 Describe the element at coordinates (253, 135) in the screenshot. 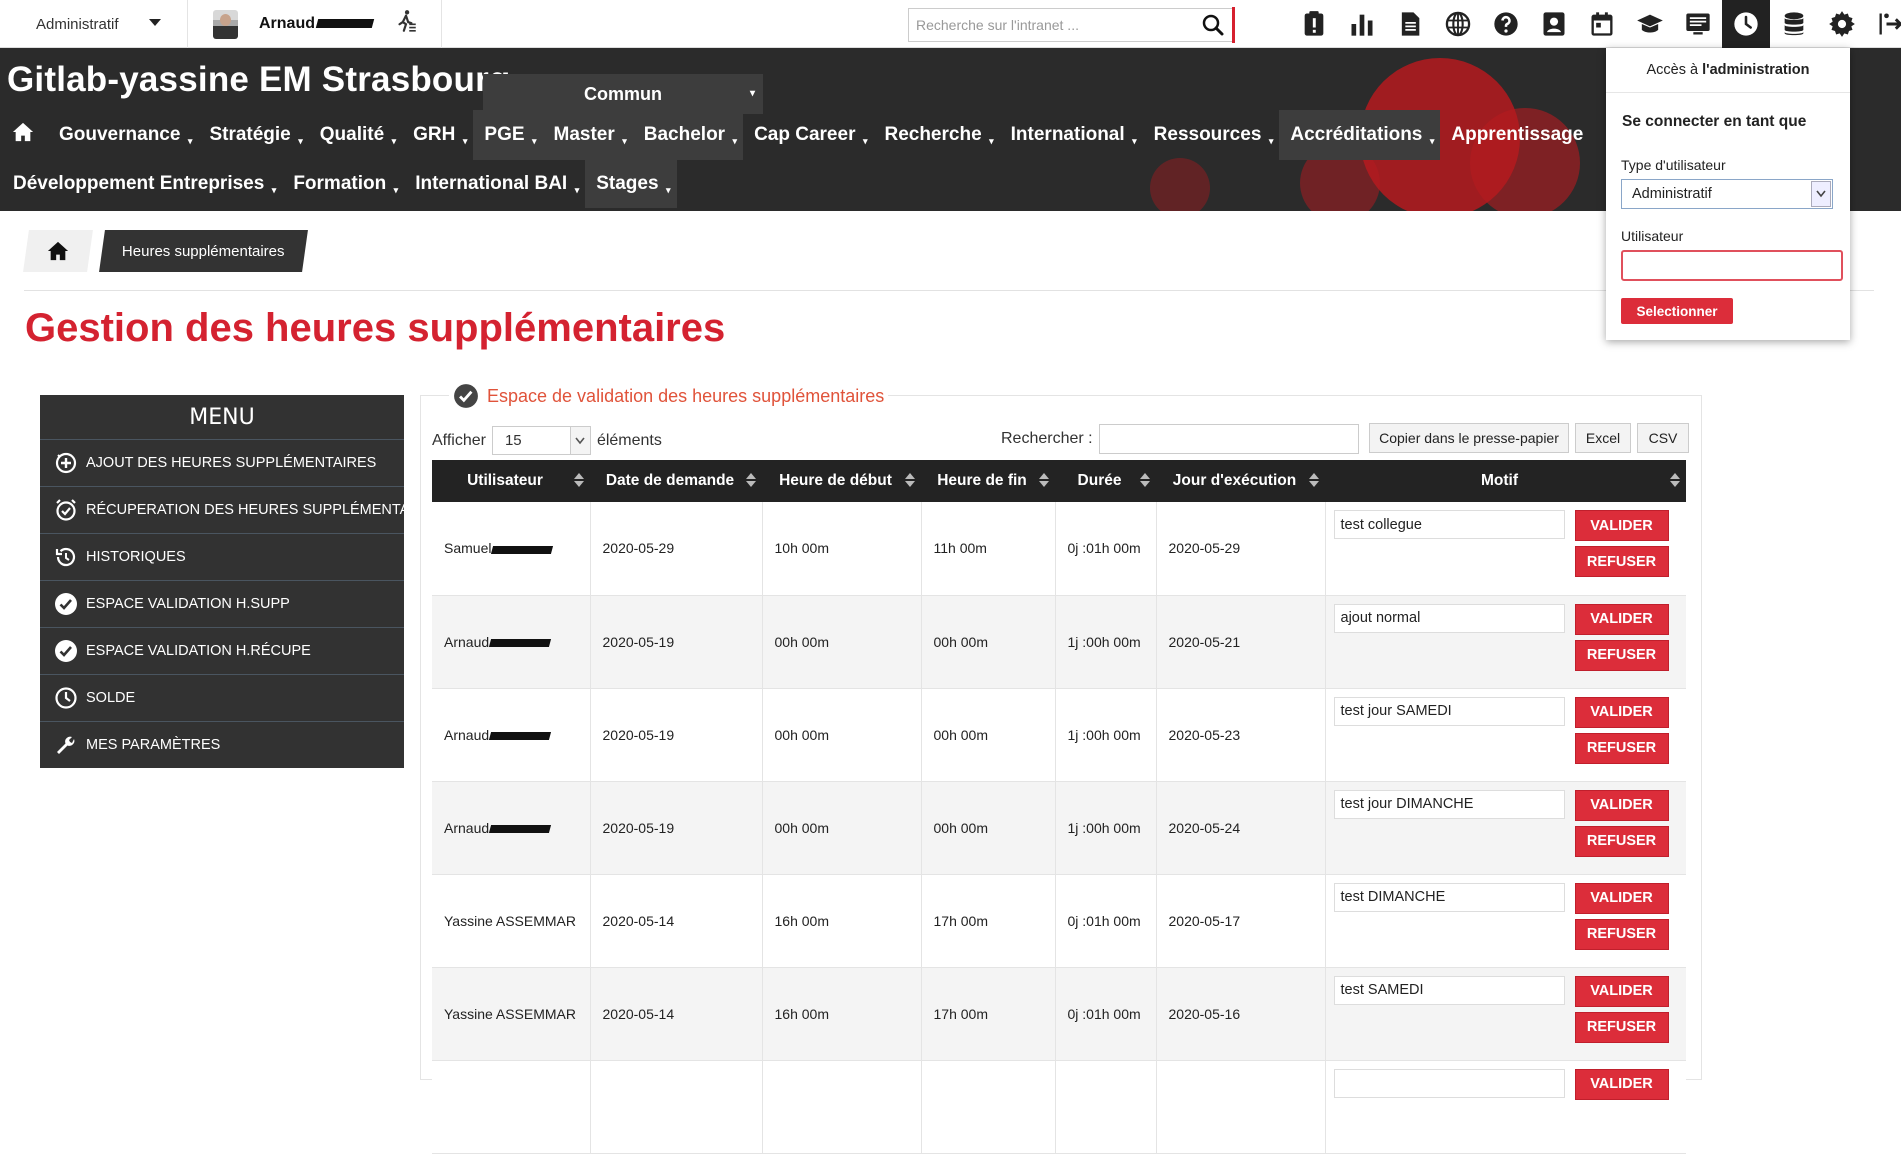

I see `nav-strategie: Stratégie ▾` at that location.